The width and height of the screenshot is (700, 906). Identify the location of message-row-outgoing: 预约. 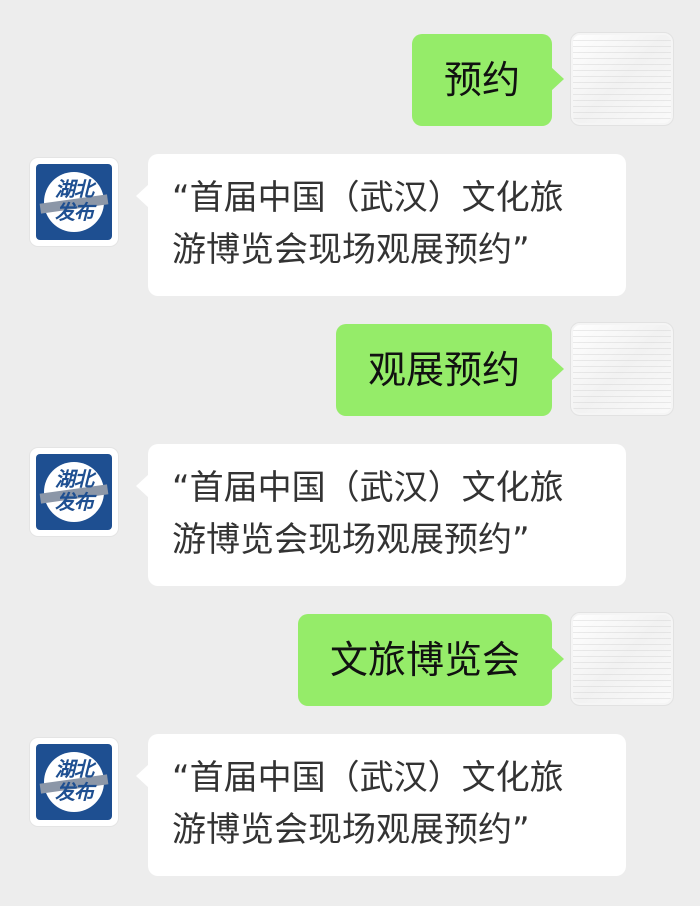
(350, 80).